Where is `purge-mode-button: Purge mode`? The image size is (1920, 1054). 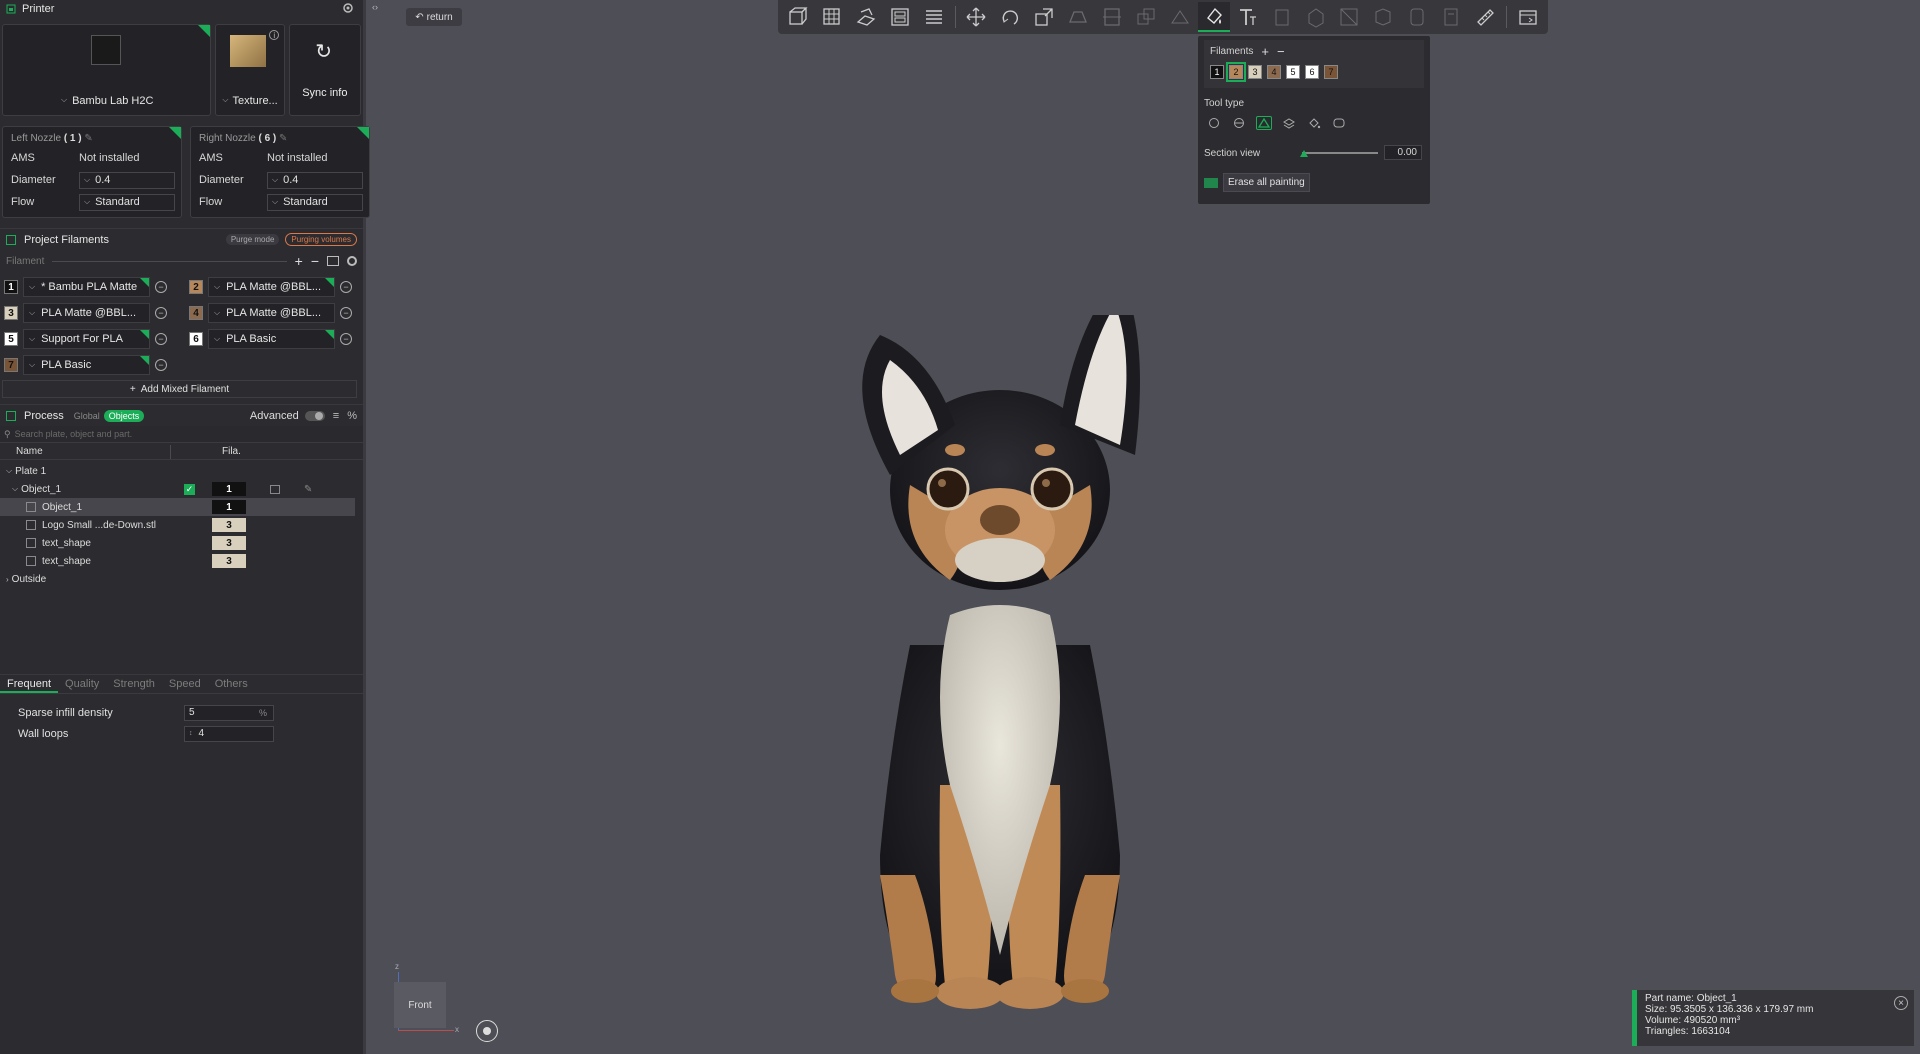
purge-mode-button: Purge mode is located at coordinates (252, 239).